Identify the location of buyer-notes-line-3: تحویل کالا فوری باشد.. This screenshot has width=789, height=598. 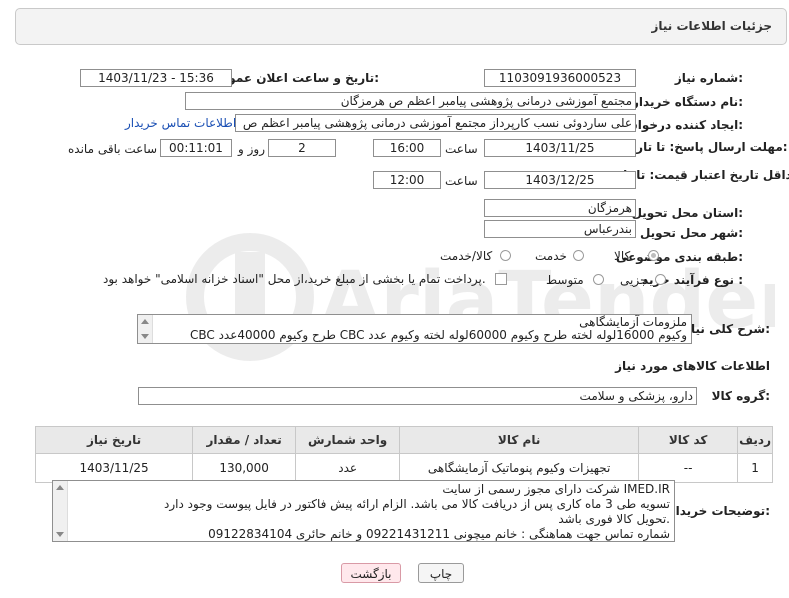
(614, 519).